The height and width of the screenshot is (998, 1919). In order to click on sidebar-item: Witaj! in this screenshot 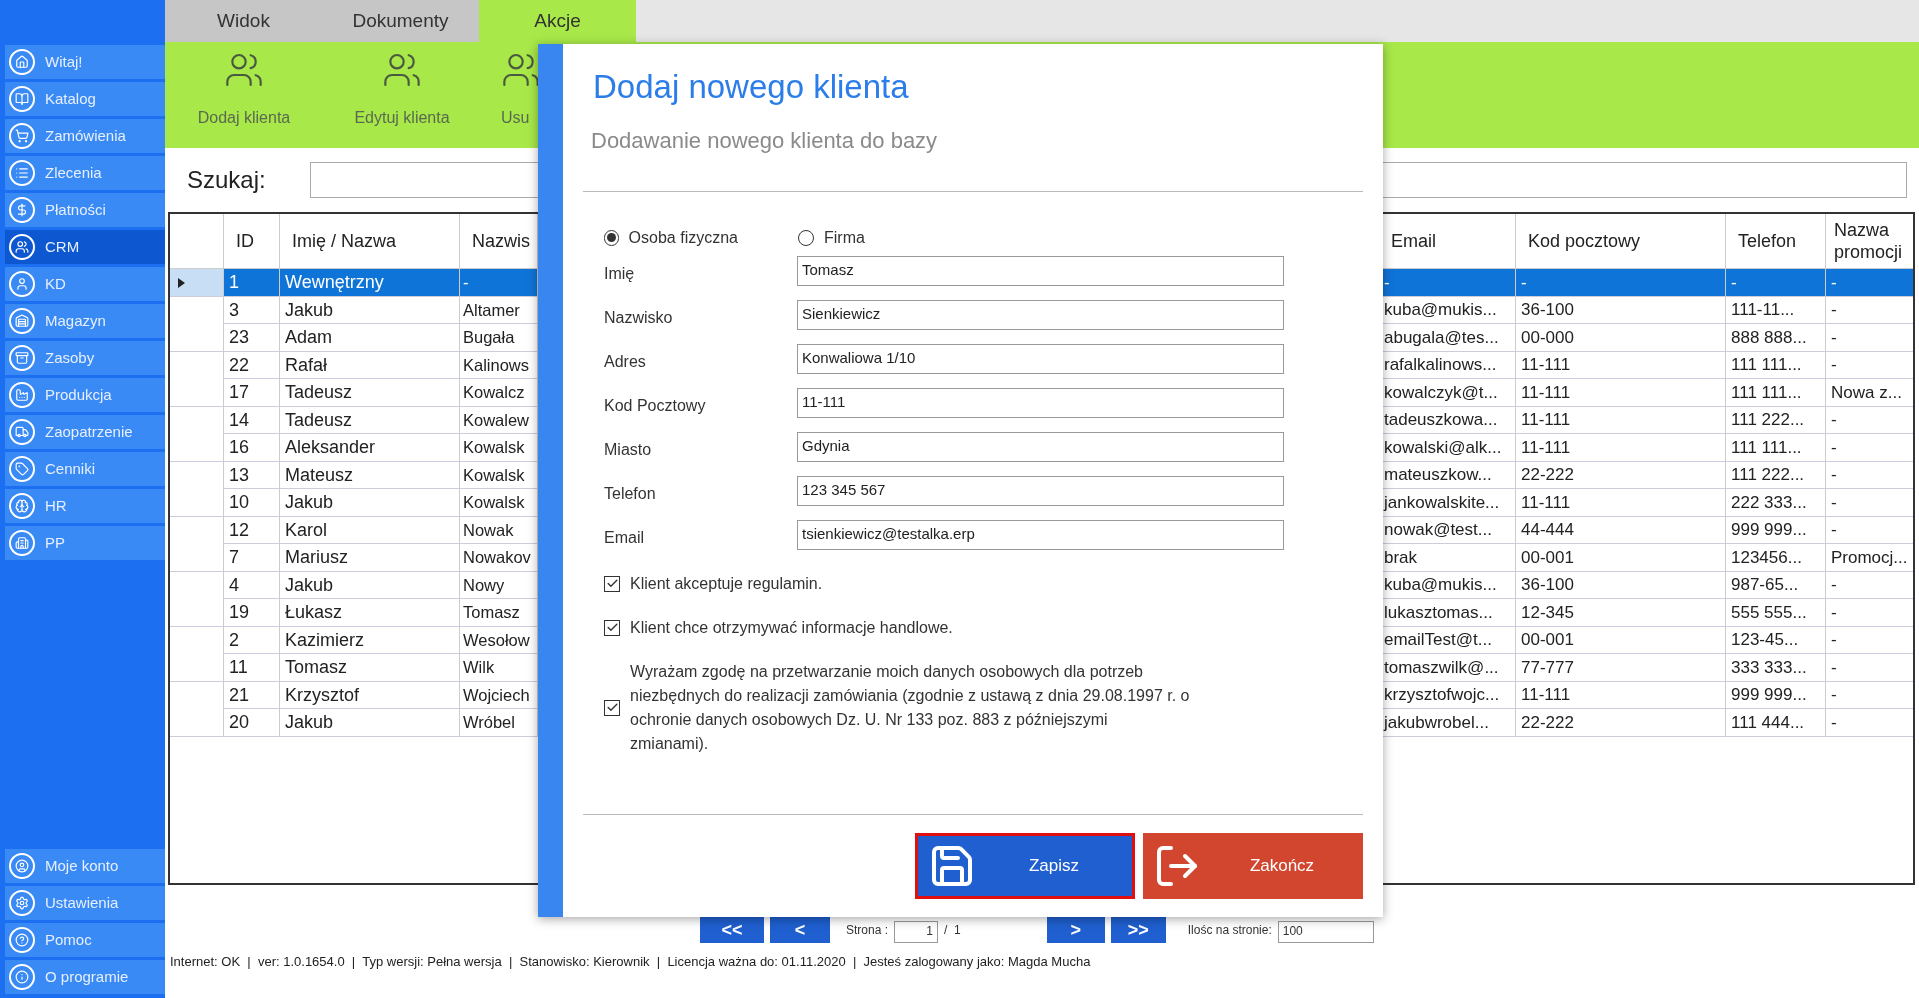, I will do `click(85, 62)`.